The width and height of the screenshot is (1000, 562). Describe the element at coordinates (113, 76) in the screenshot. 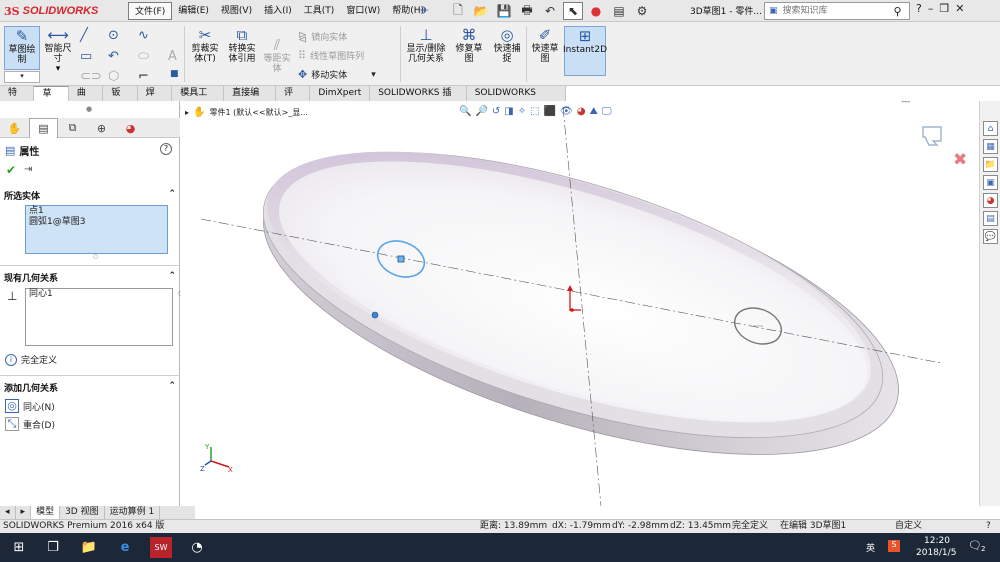

I see `polygon-icon: ⬡` at that location.